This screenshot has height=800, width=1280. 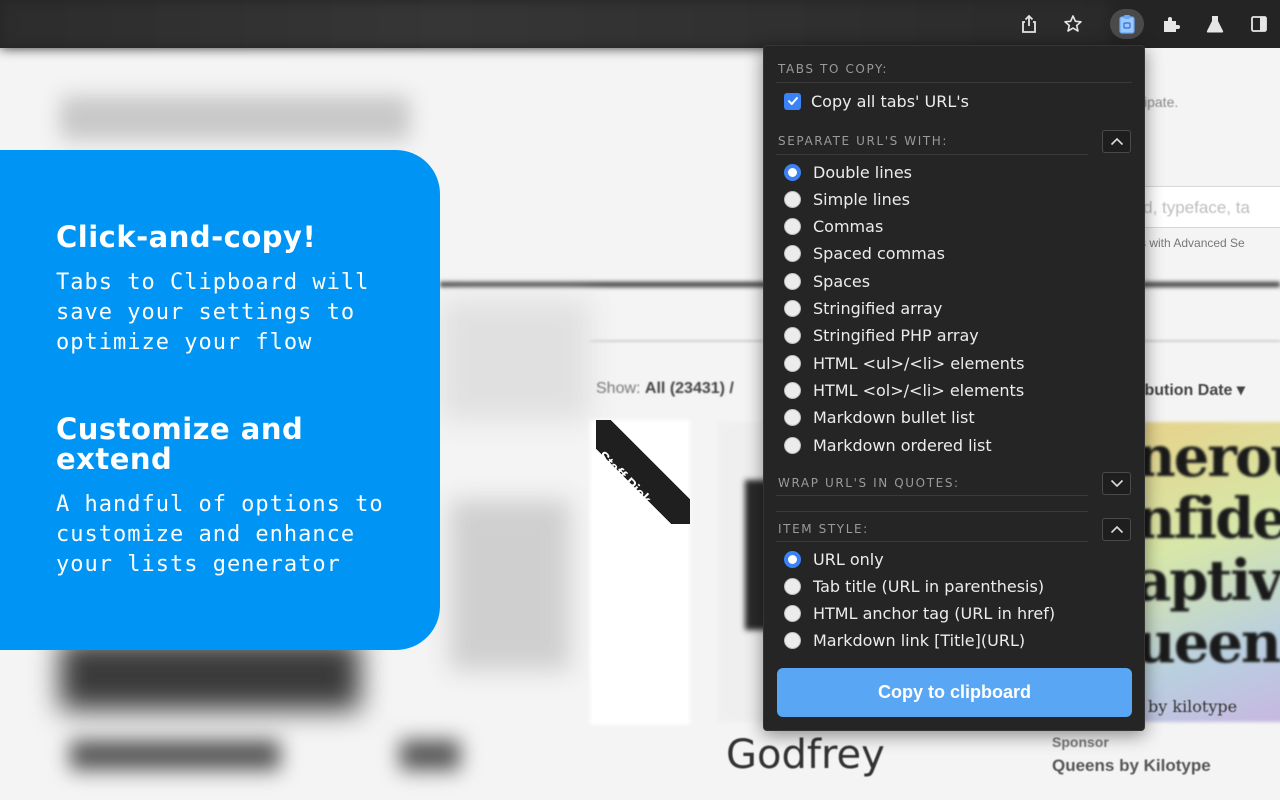 I want to click on separator-option: Markdown bullet list, so click(x=879, y=418).